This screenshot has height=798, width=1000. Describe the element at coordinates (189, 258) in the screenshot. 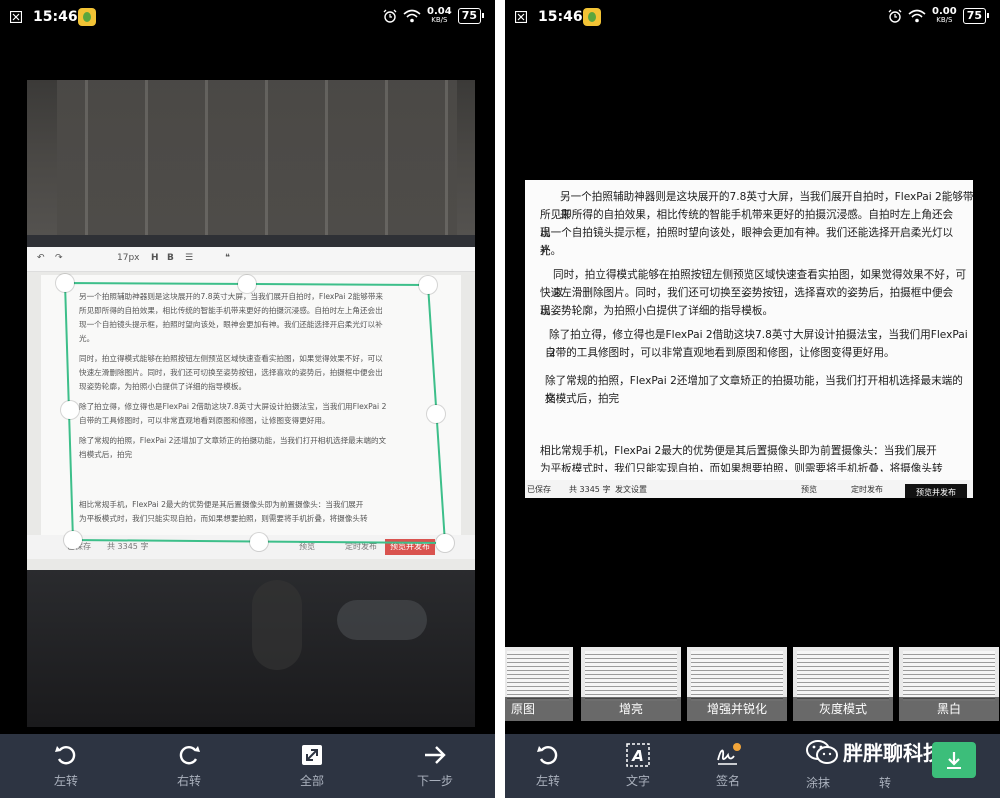

I see `list-icon: ☰` at that location.